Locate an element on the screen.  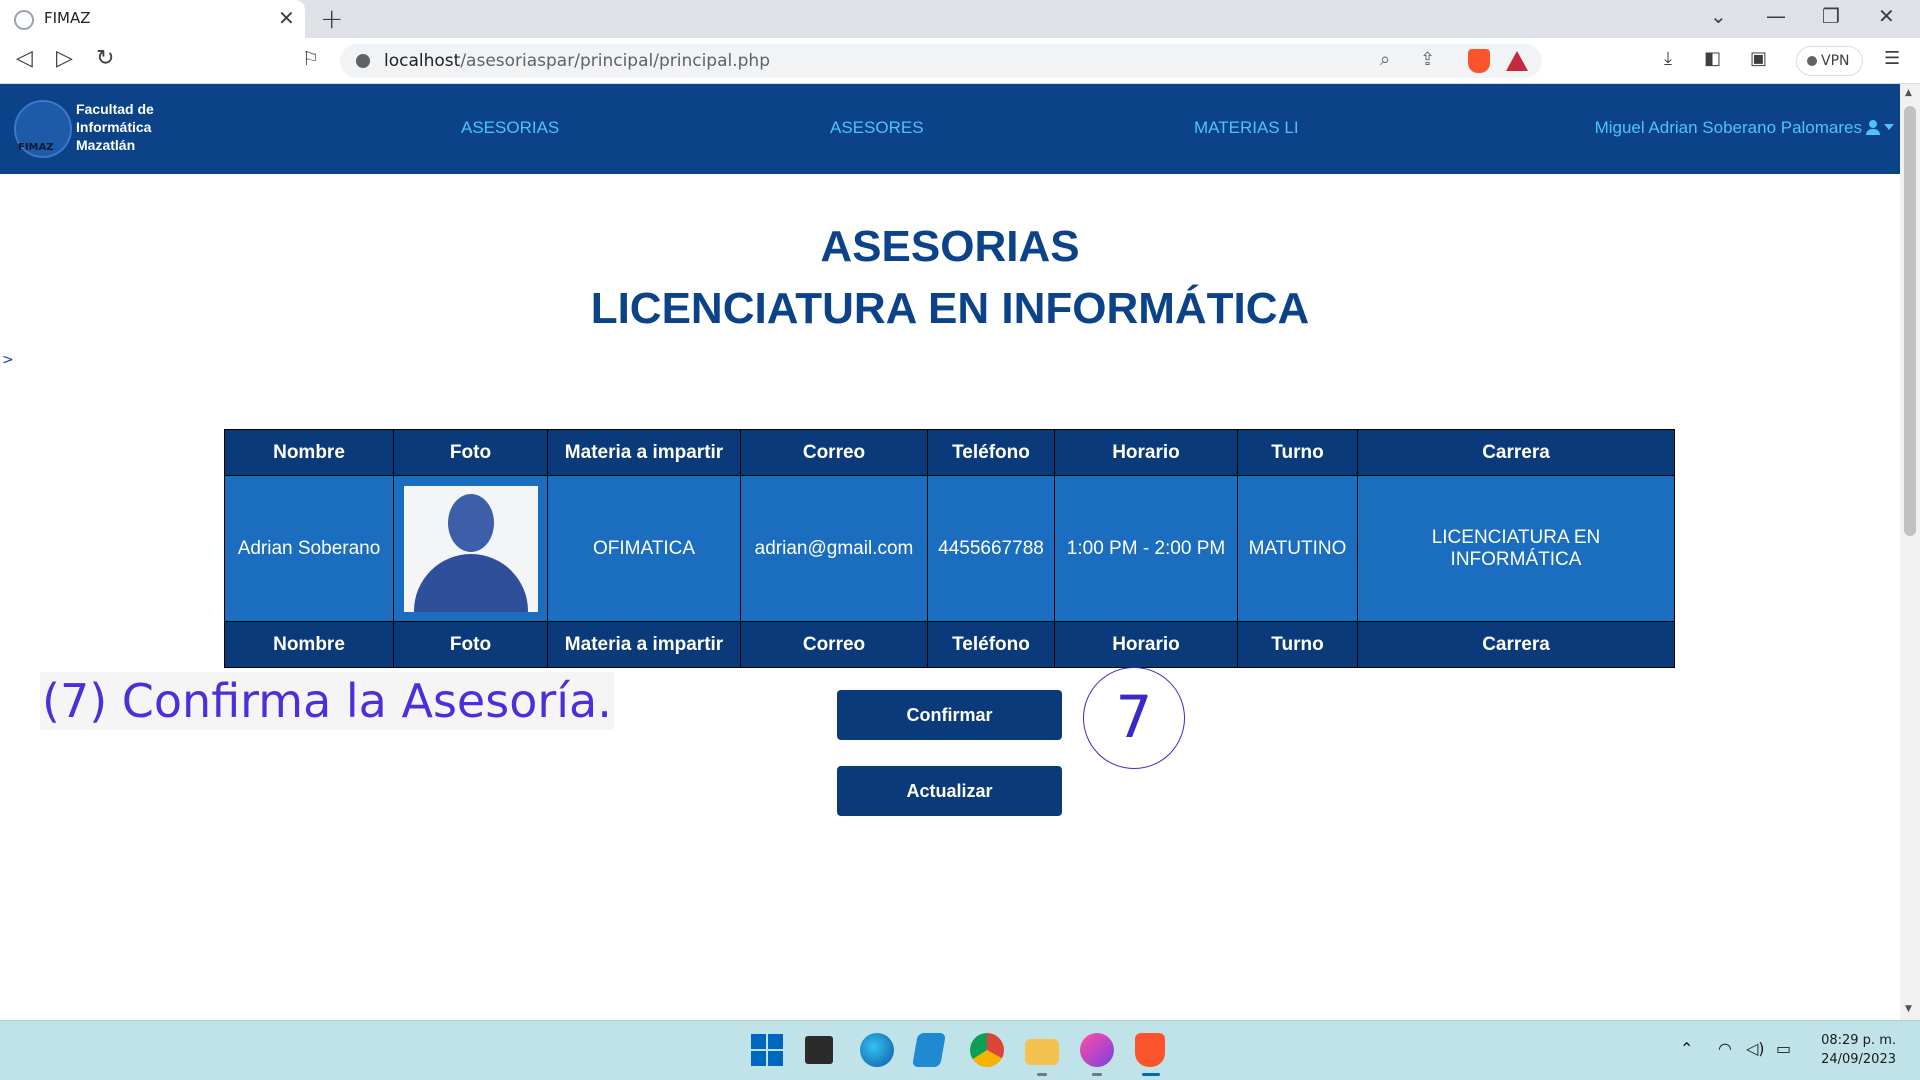
new-tab-button: + is located at coordinates (331, 18).